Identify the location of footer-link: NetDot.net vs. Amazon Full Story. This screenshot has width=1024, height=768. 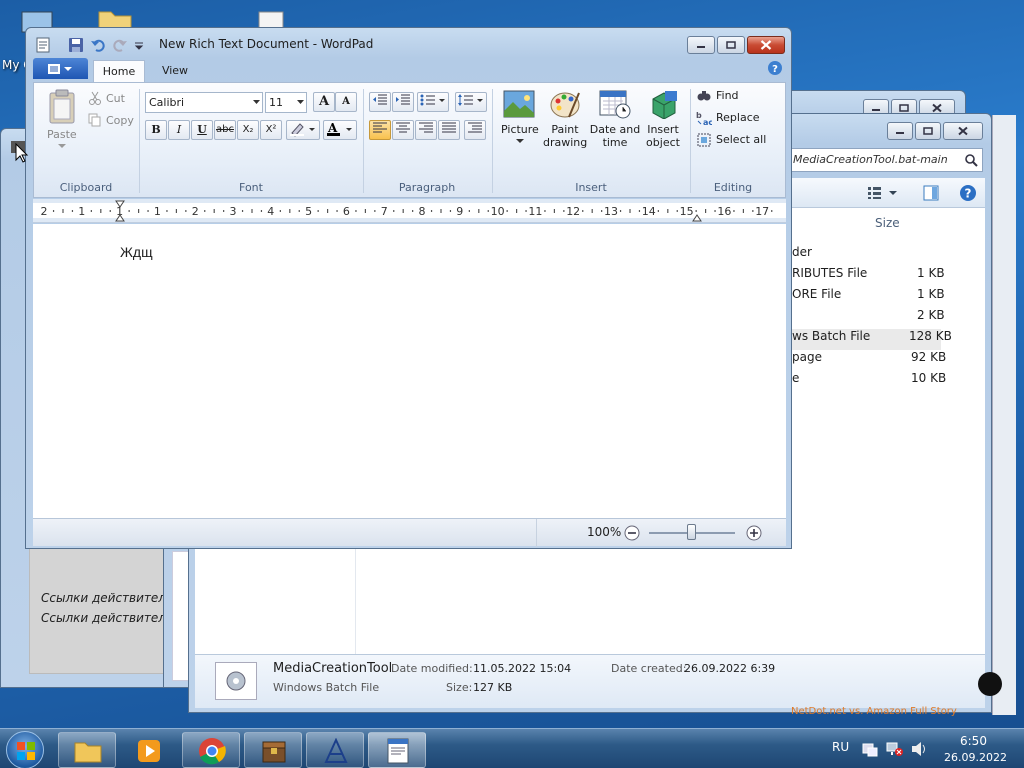
(874, 711).